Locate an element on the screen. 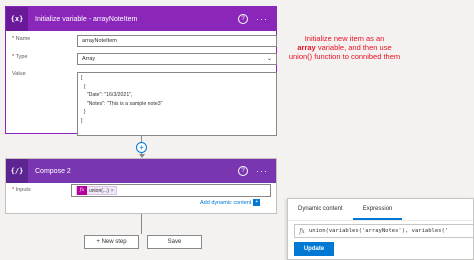 This screenshot has height=260, width=474. value-line: { is located at coordinates (83, 86).